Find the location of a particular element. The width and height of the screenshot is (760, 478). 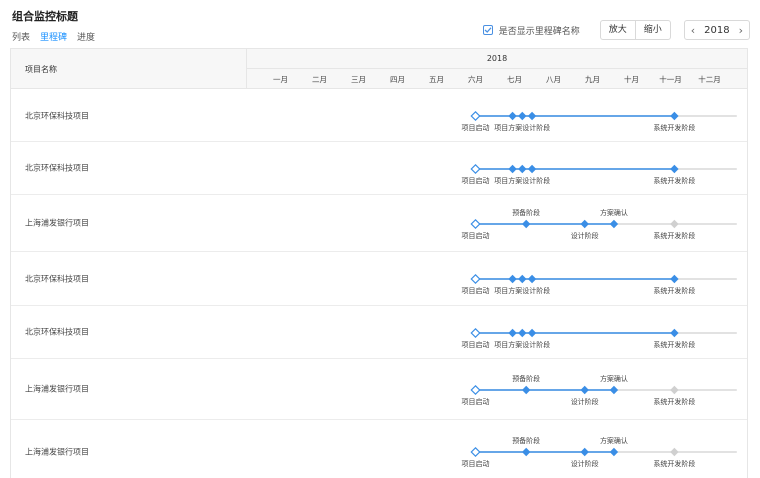

month-header: 一月 is located at coordinates (280, 79).